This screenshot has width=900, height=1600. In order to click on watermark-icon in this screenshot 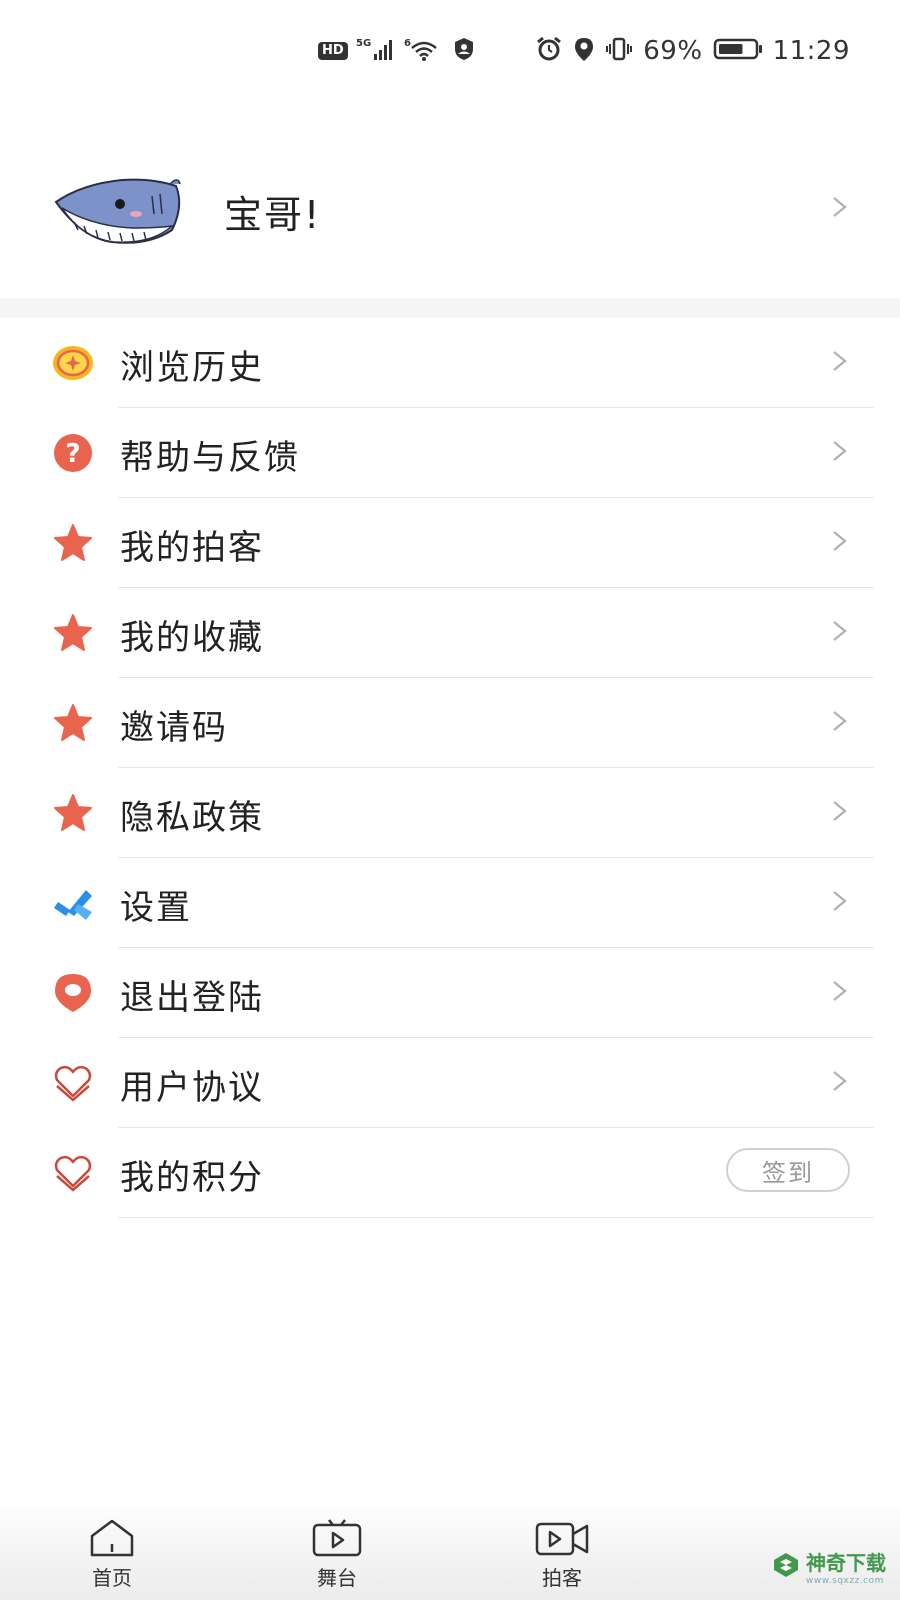, I will do `click(786, 1567)`.